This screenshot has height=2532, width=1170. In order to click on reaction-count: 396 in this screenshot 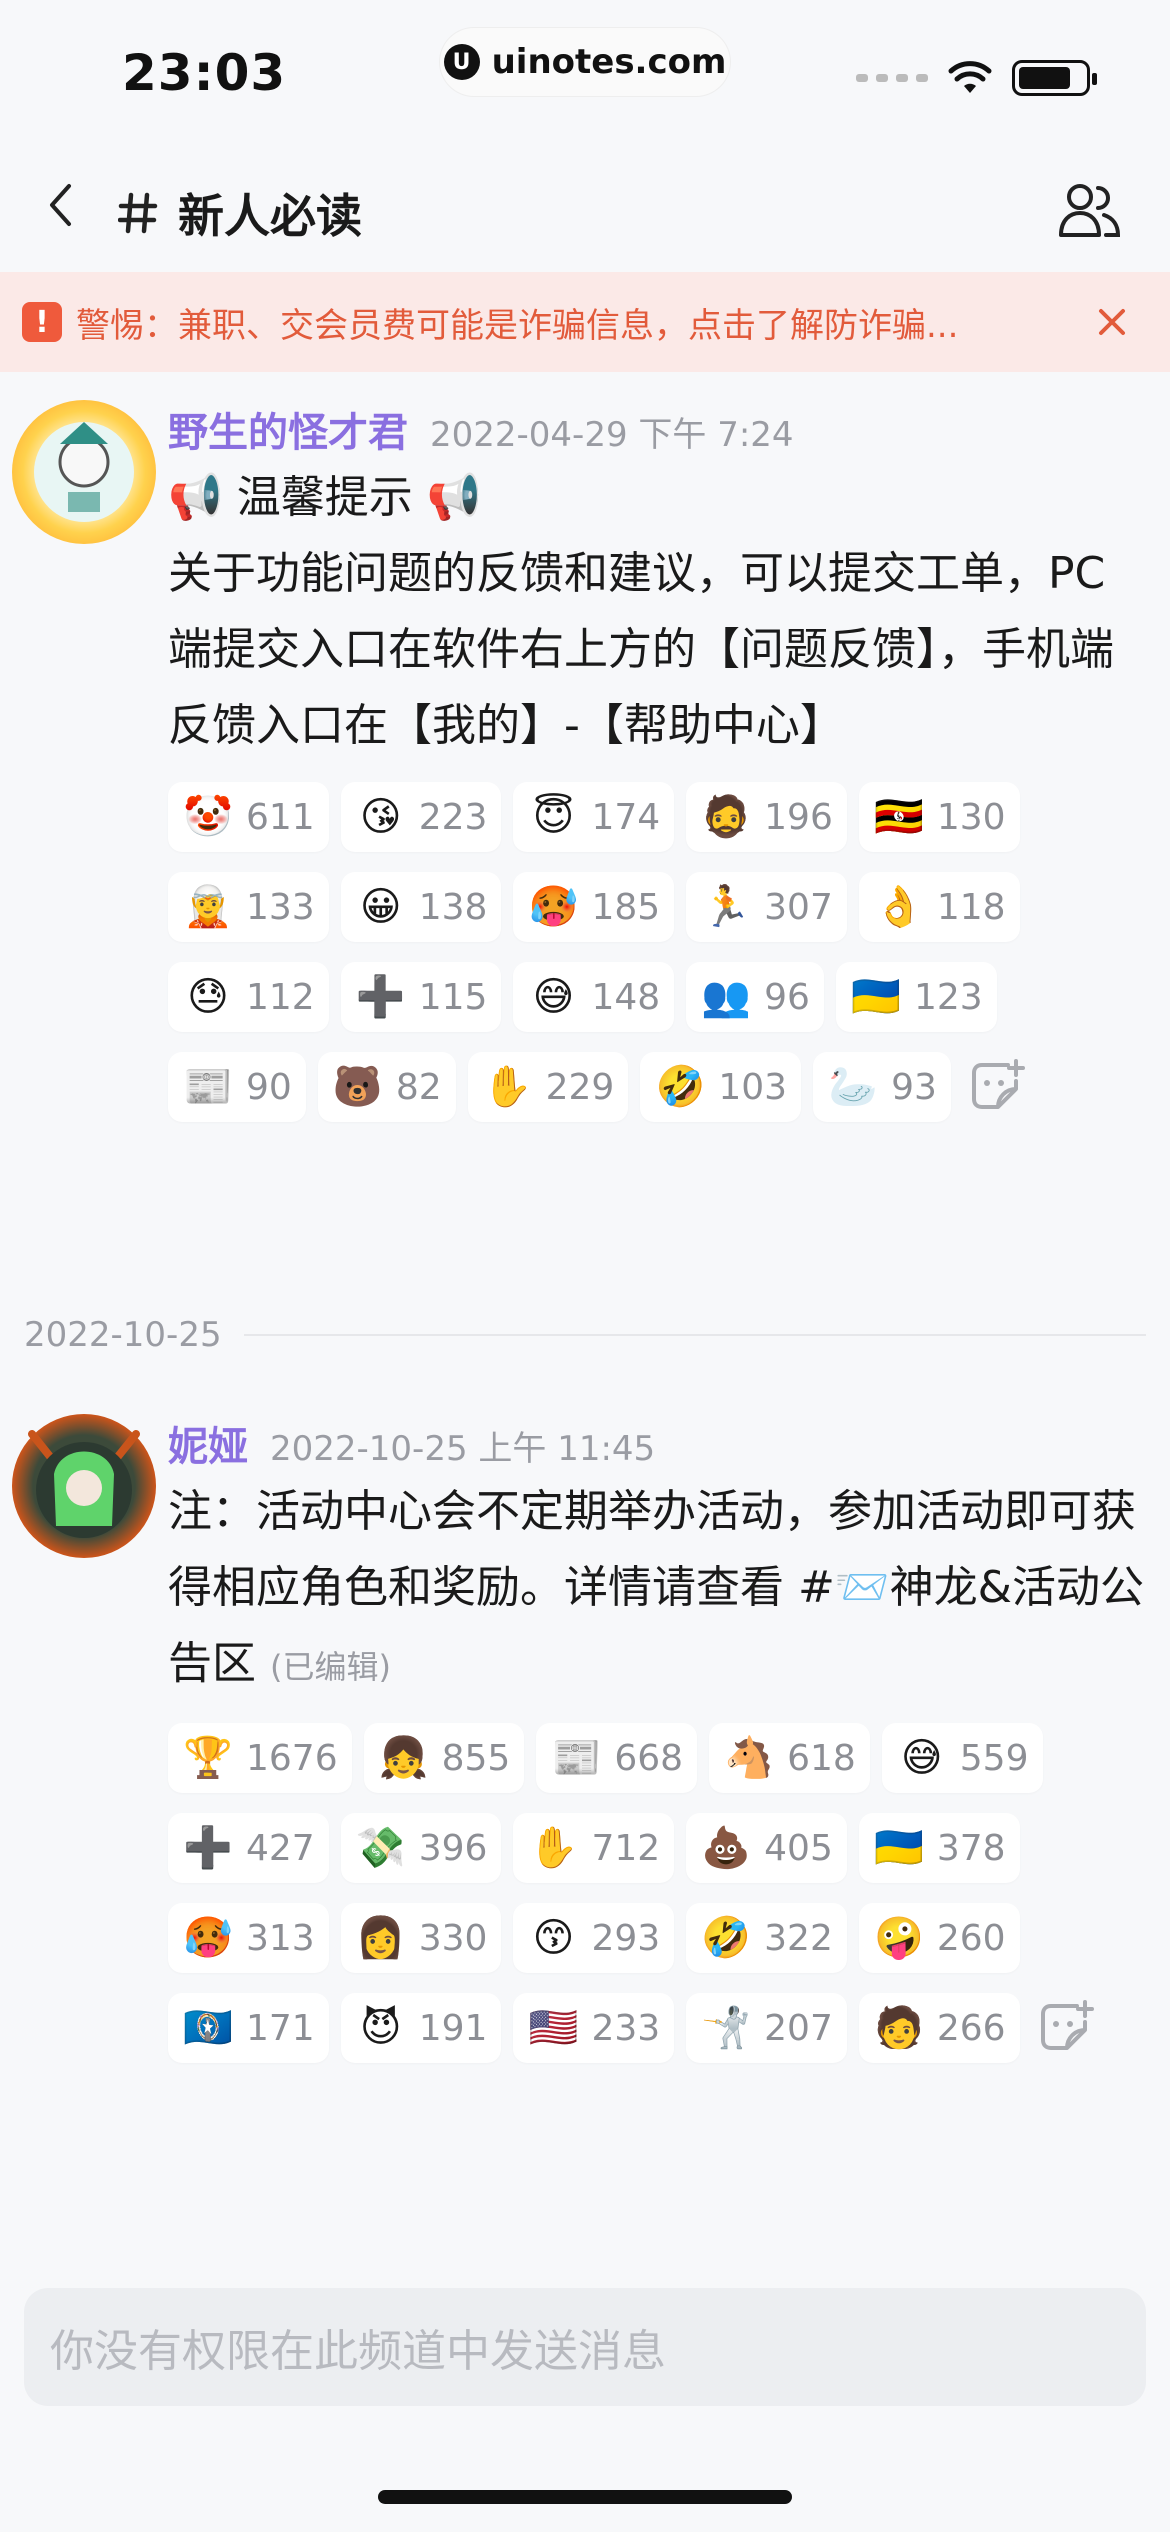, I will do `click(453, 1848)`.